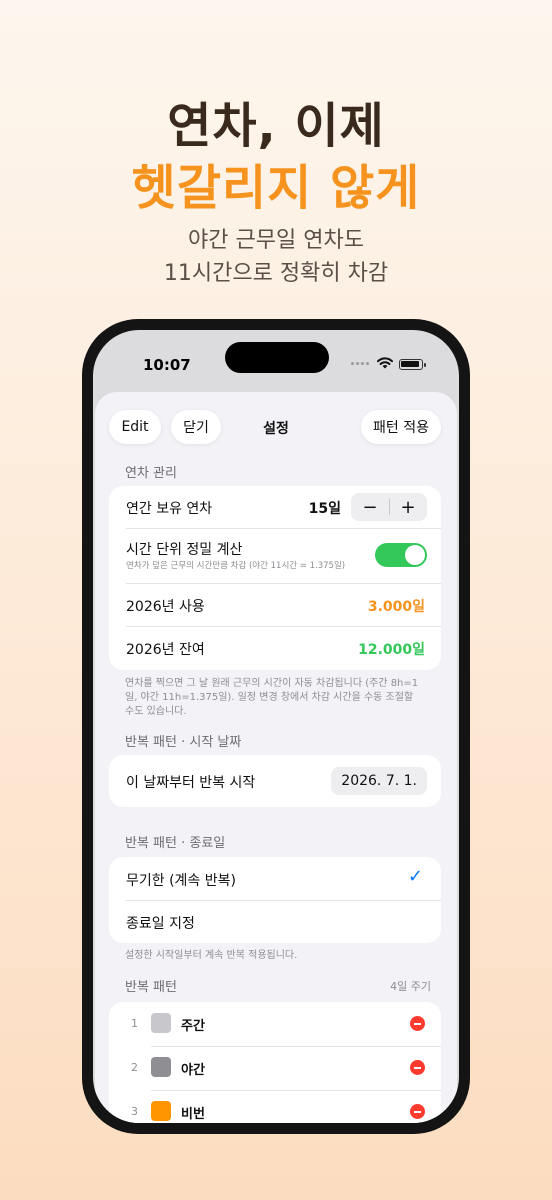  I want to click on end-option-specific-label: 종료일 지정, so click(160, 924).